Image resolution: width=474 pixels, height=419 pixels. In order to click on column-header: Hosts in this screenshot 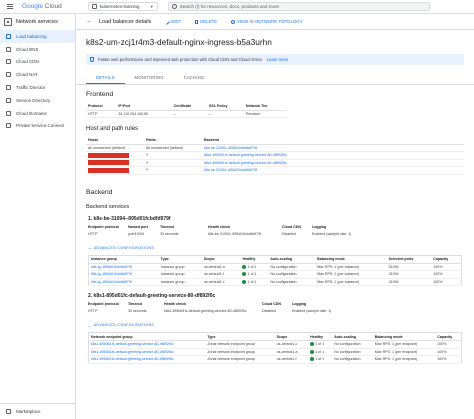, I will do `click(115, 140)`.